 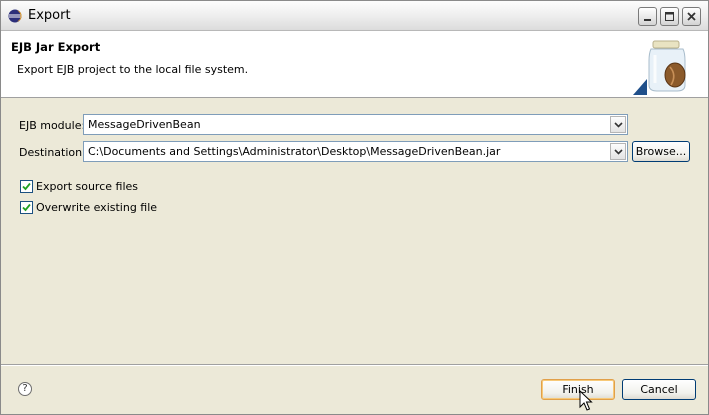 I want to click on export-source-label: Export source files, so click(x=87, y=186).